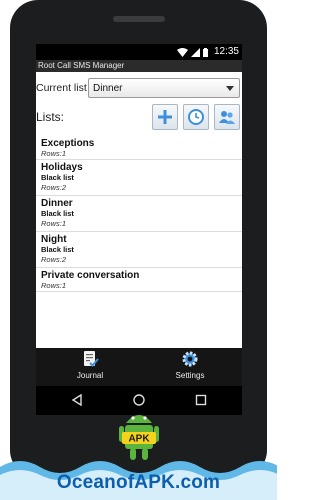 This screenshot has height=500, width=320. What do you see at coordinates (182, 52) in the screenshot?
I see `wifi-icon` at bounding box center [182, 52].